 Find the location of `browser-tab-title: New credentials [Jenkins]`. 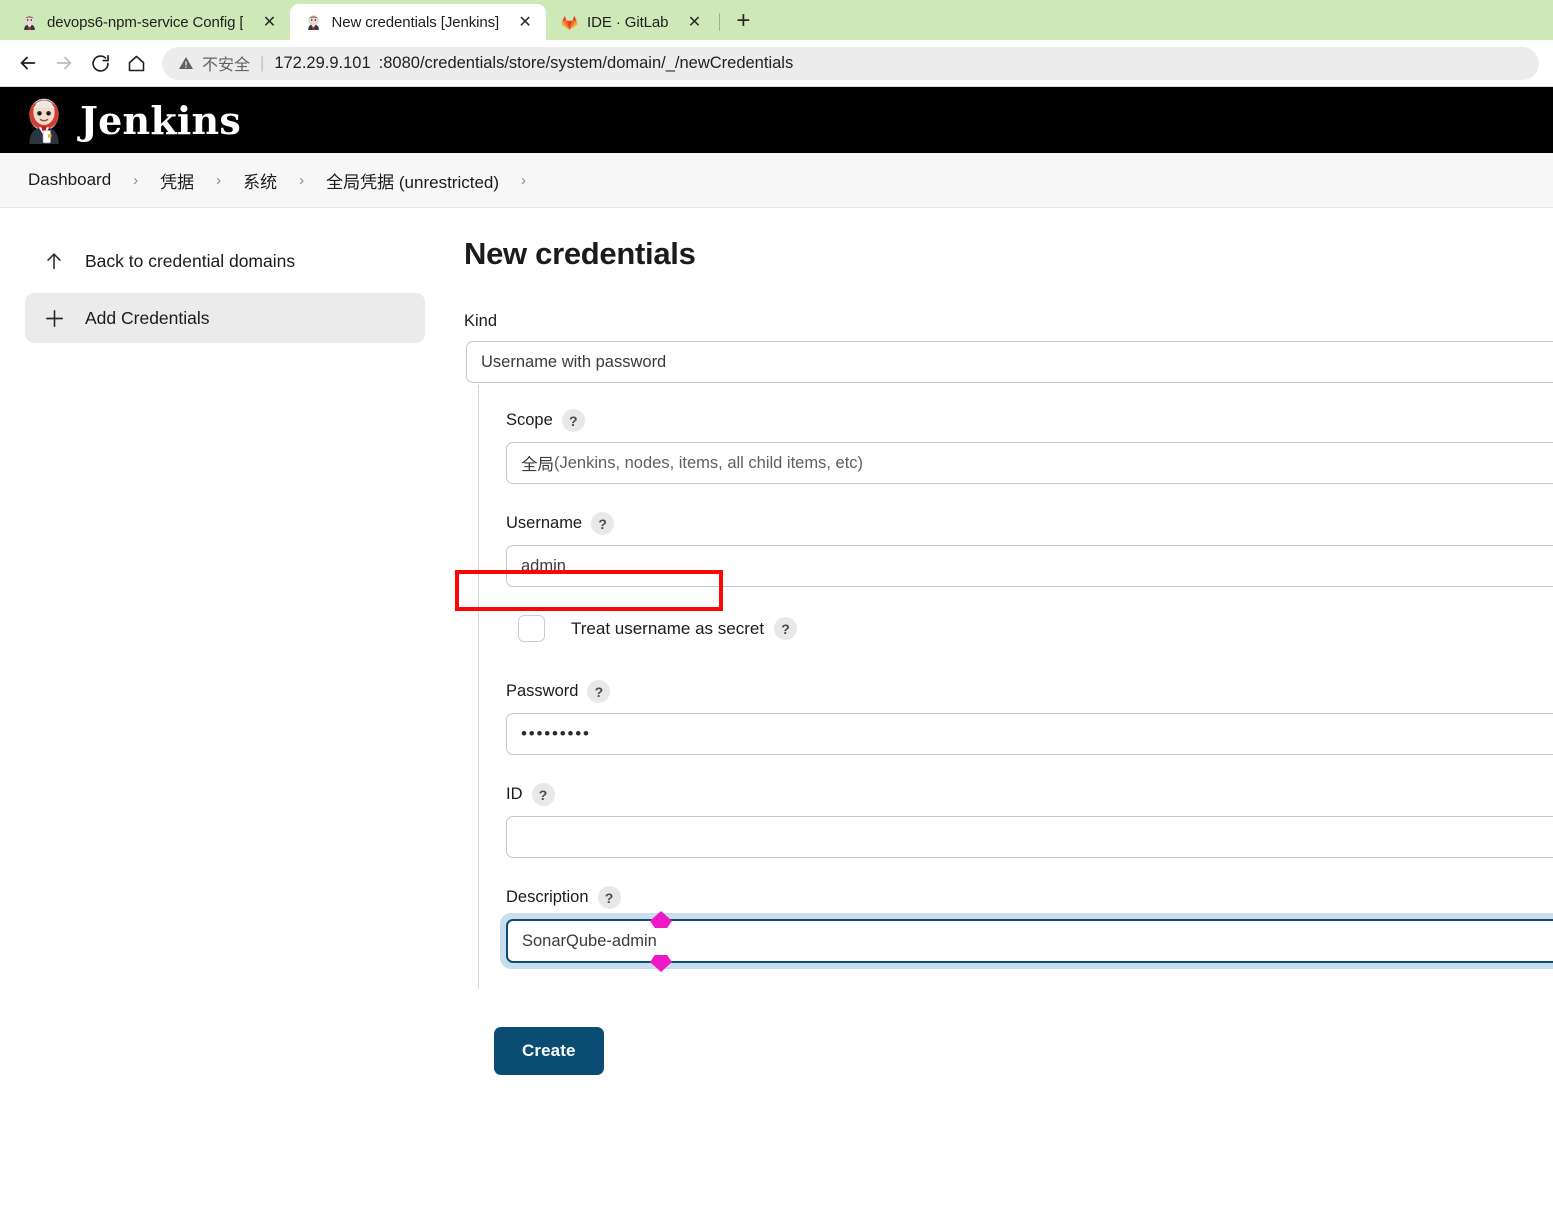

browser-tab-title: New credentials [Jenkins] is located at coordinates (415, 22).